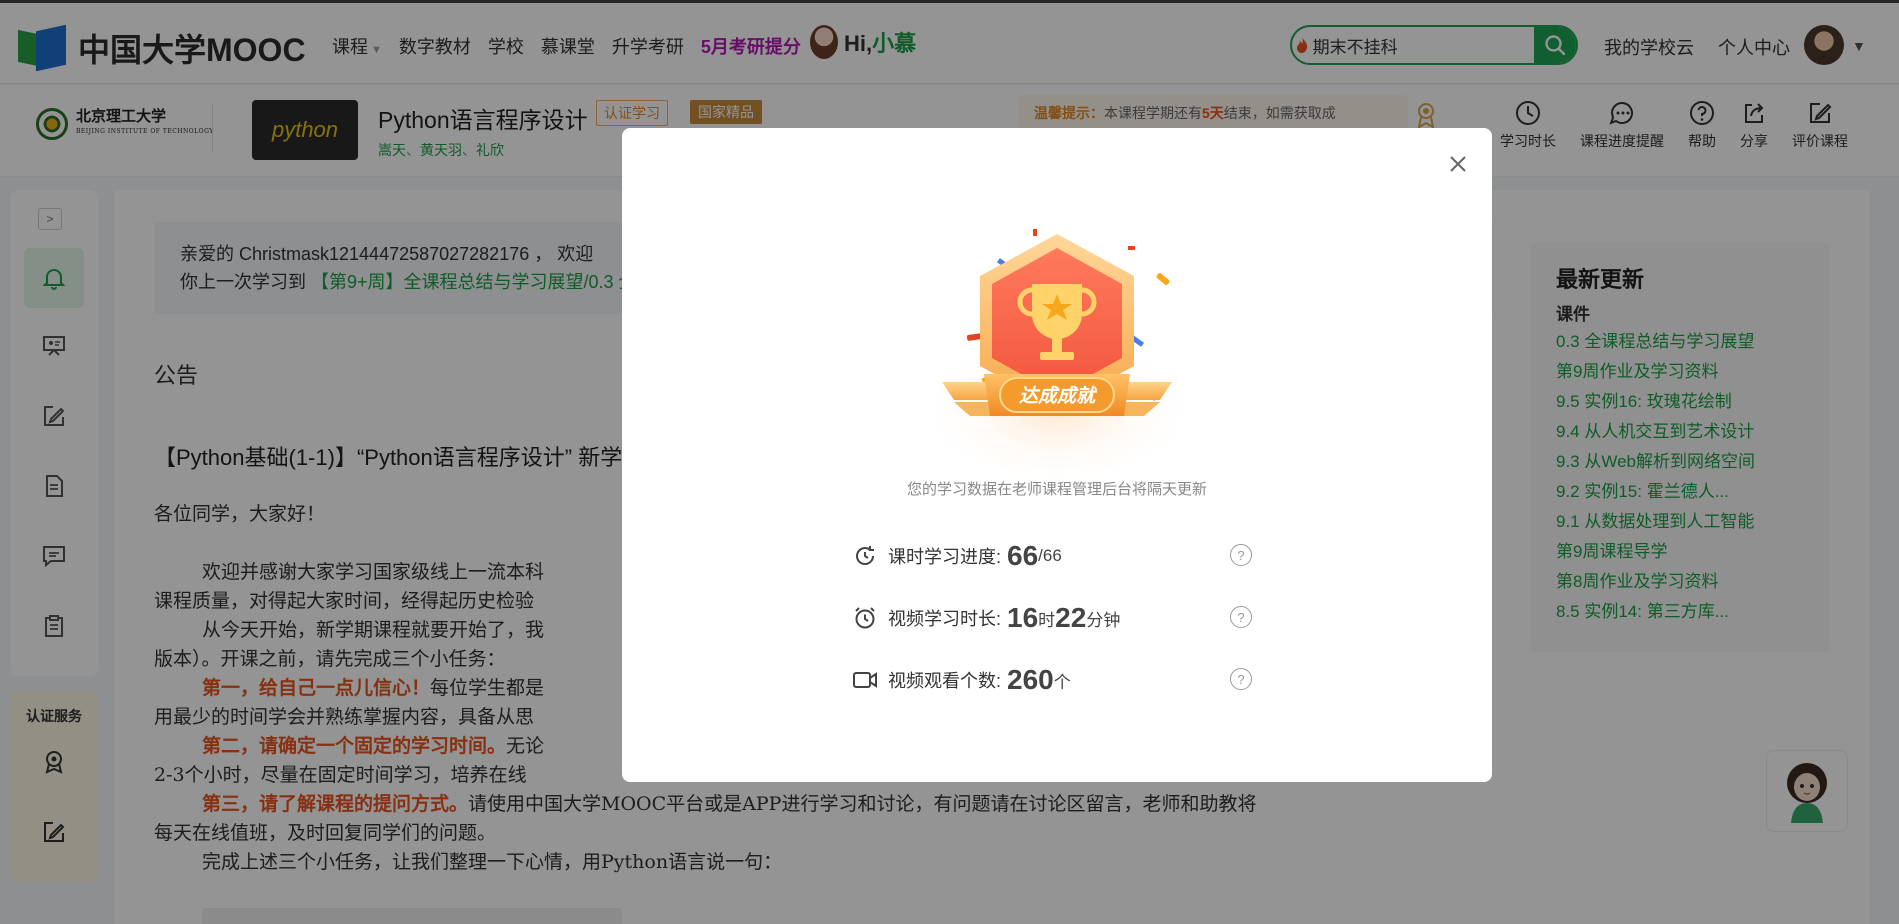  What do you see at coordinates (1058, 396) in the screenshot?
I see `badge-text: 达成成就` at bounding box center [1058, 396].